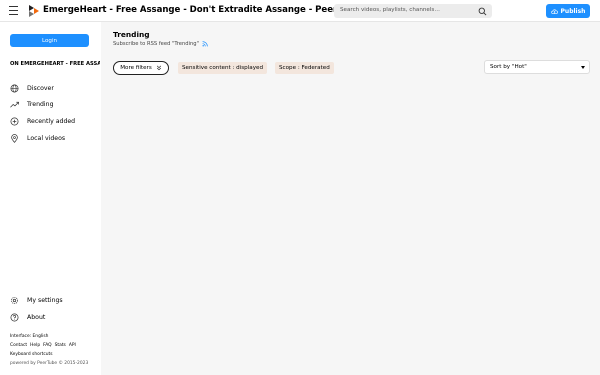  I want to click on sidebar-item-my-settings: My settings, so click(36, 300).